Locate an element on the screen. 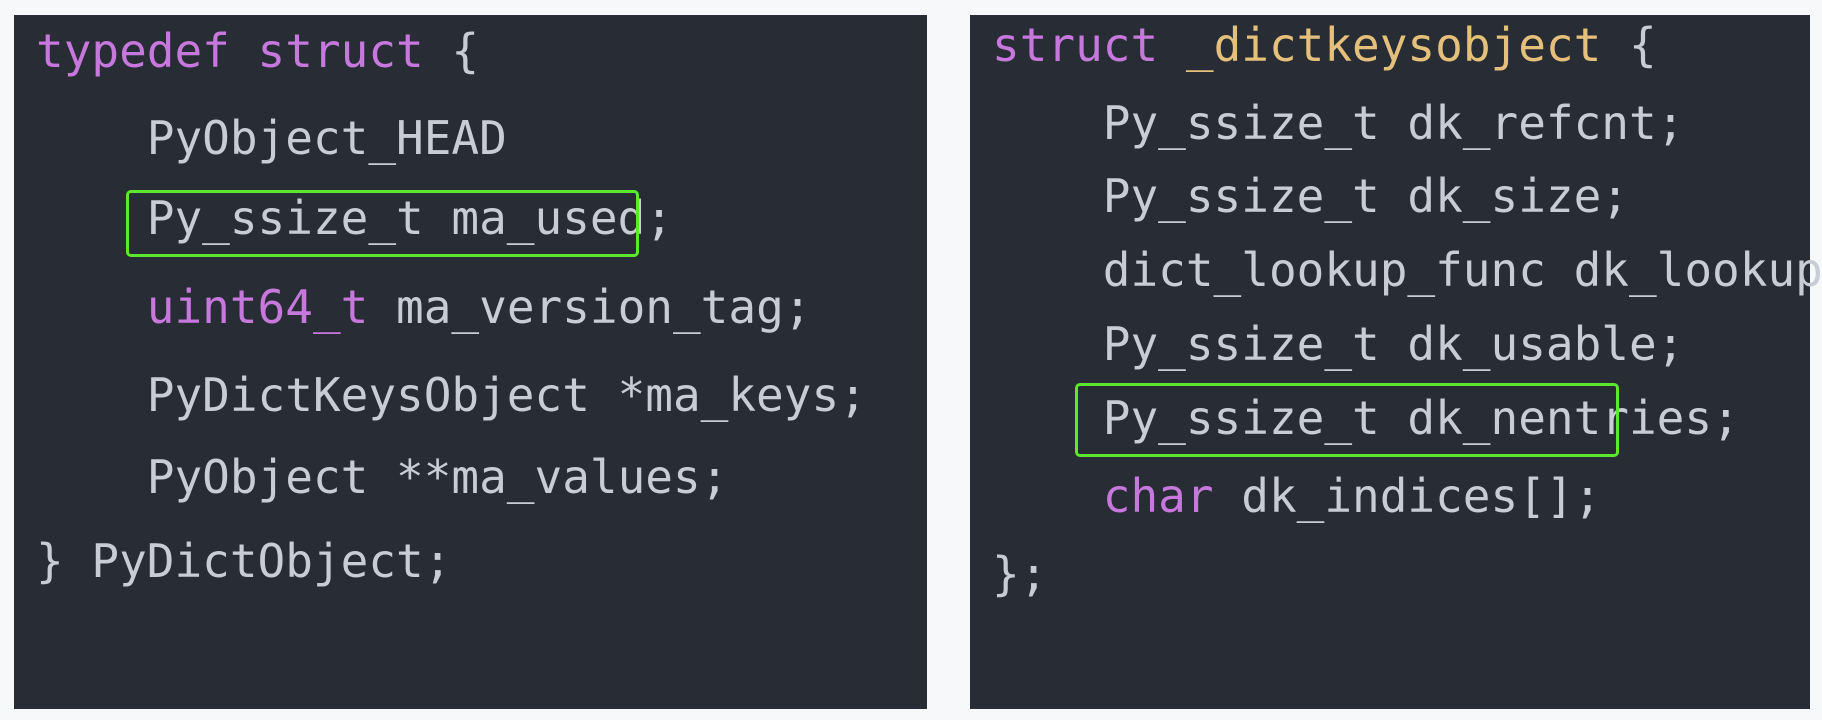 The height and width of the screenshot is (720, 1822). code-text: ma_version_tag; is located at coordinates (590, 307).